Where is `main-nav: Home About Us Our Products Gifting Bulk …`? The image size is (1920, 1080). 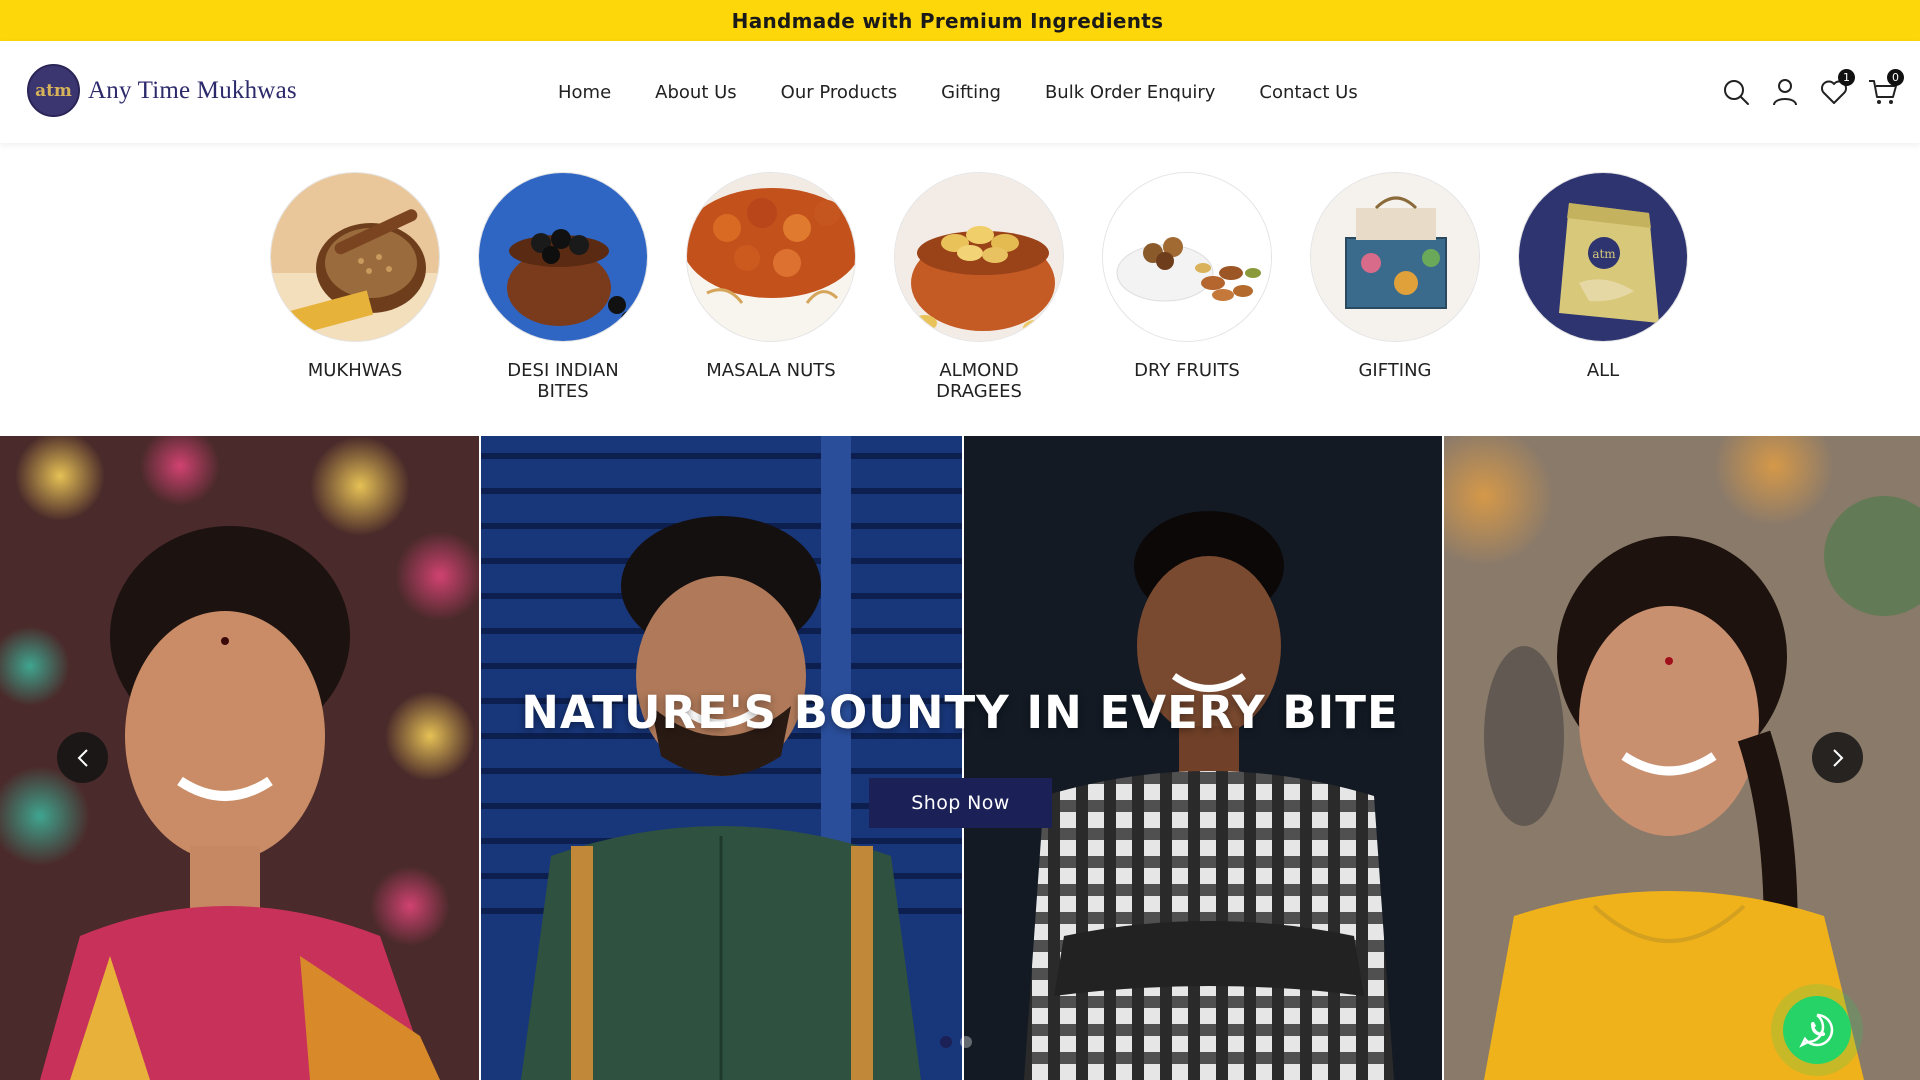
main-nav: Home About Us Our Products Gifting Bulk … is located at coordinates (980, 92).